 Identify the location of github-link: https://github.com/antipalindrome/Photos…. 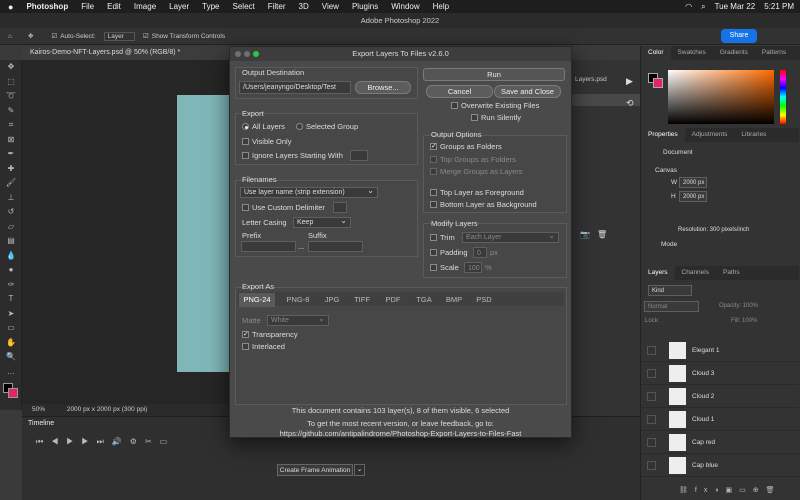
(400, 433).